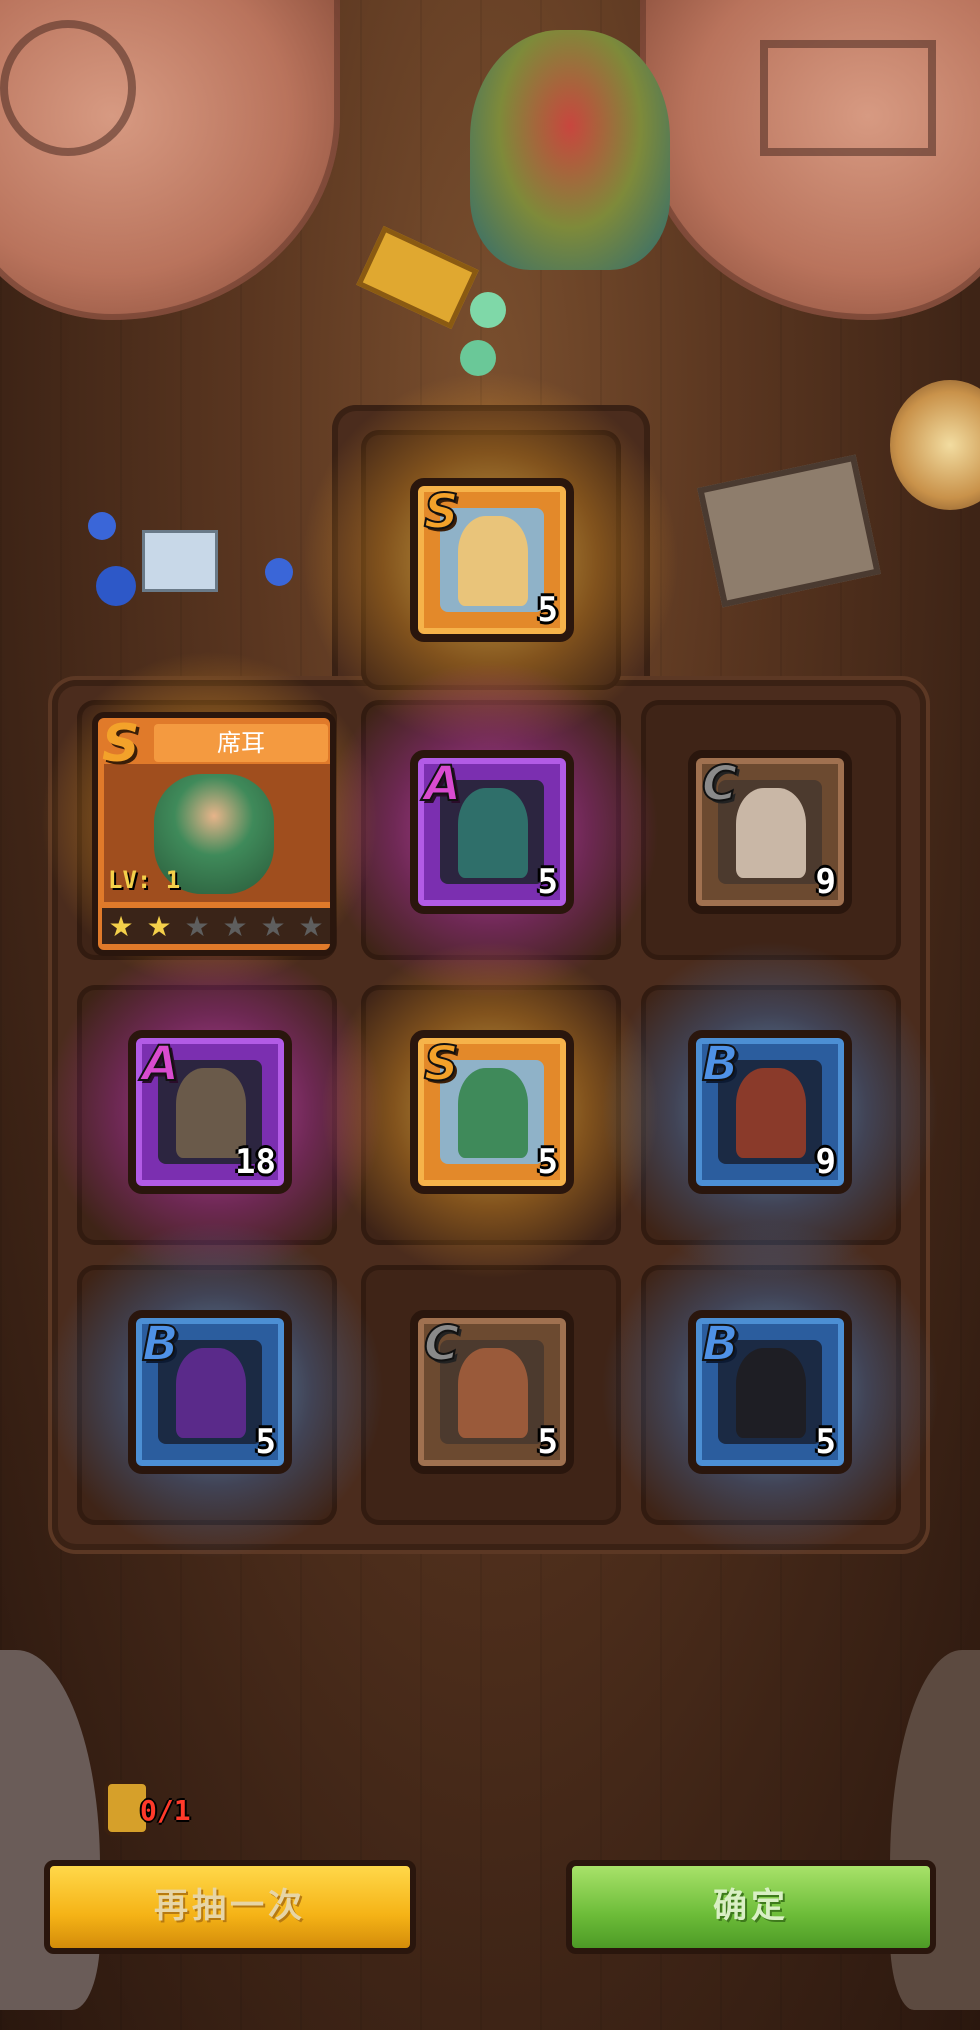  I want to click on hero-card-row3-mid: C 5, so click(492, 1392).